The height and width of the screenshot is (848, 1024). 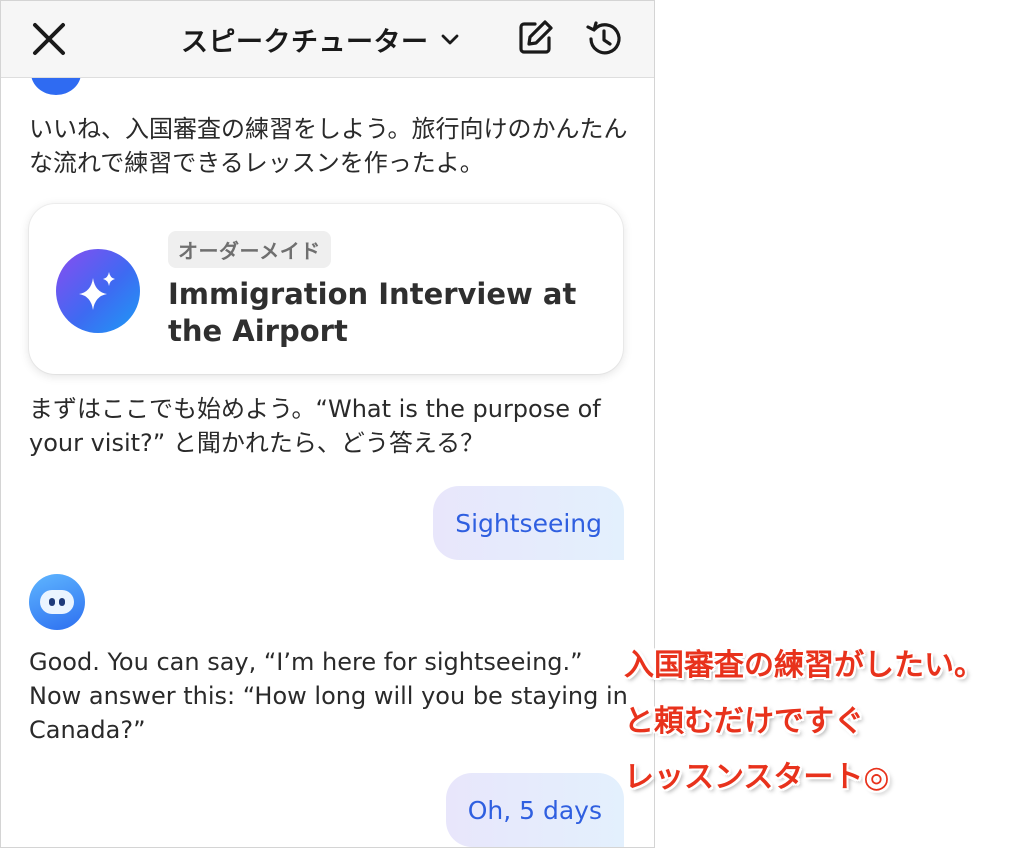 I want to click on tutor-selector: スピークチューター, so click(x=321, y=39).